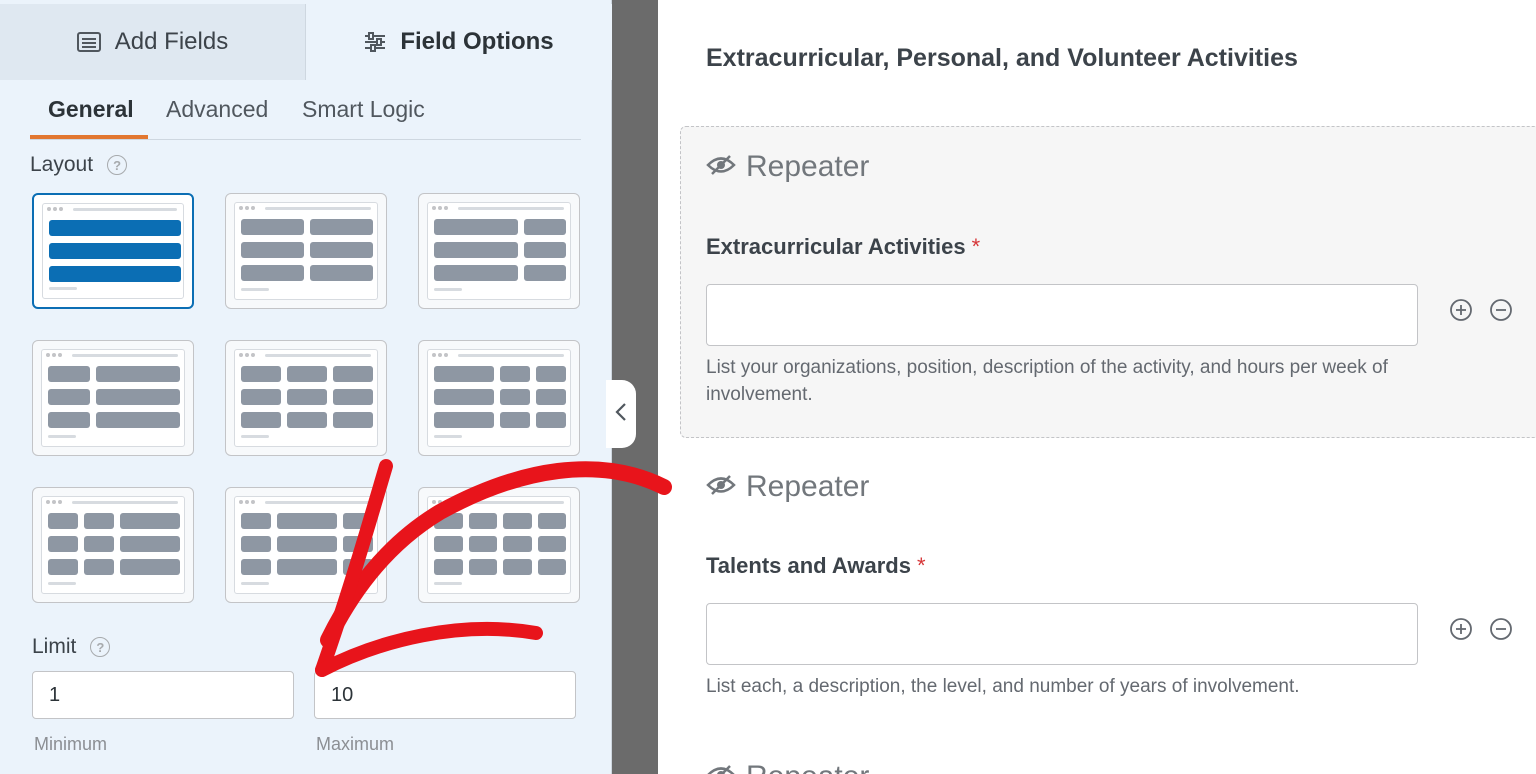 Image resolution: width=1536 pixels, height=774 pixels. Describe the element at coordinates (71, 647) in the screenshot. I see `limit-label-row: Limit ?` at that location.